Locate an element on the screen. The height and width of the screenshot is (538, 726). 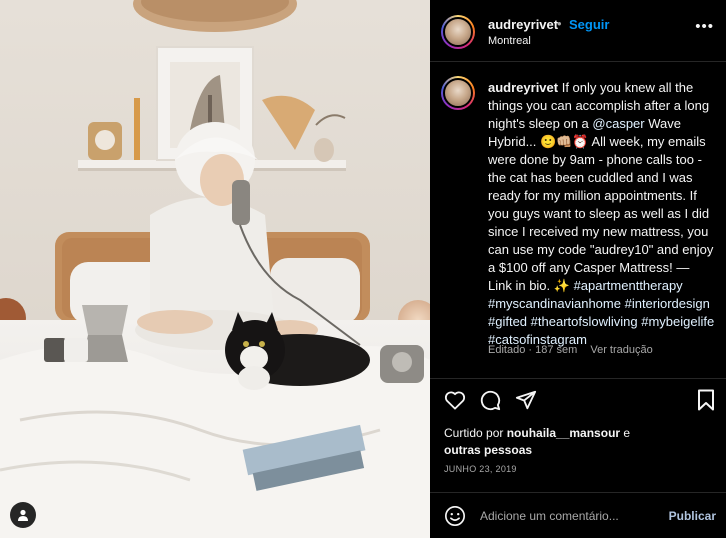
edited-status: Editado · 187 sem is located at coordinates (533, 350).